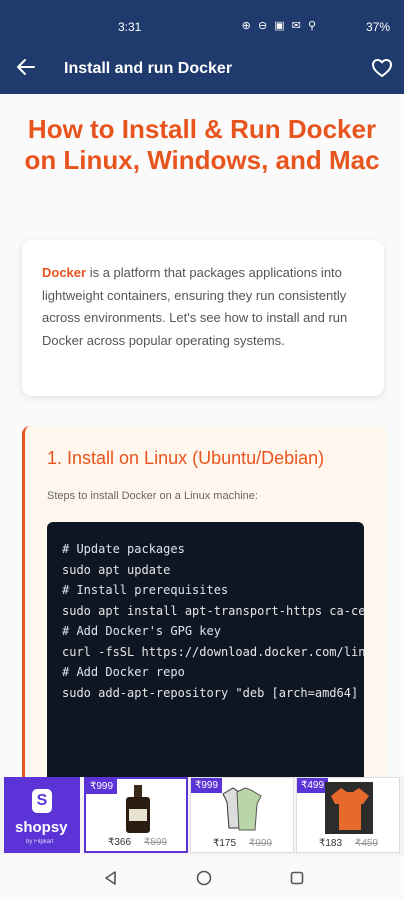  What do you see at coordinates (42, 815) in the screenshot?
I see `shopsy-logo: S shopsy by Flipkart` at bounding box center [42, 815].